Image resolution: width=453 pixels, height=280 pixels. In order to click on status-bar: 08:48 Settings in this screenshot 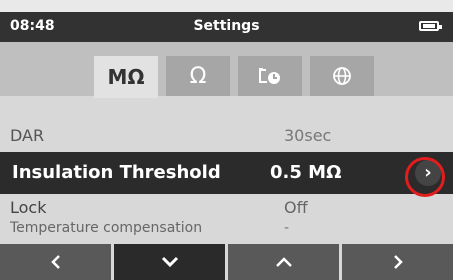, I will do `click(226, 27)`.